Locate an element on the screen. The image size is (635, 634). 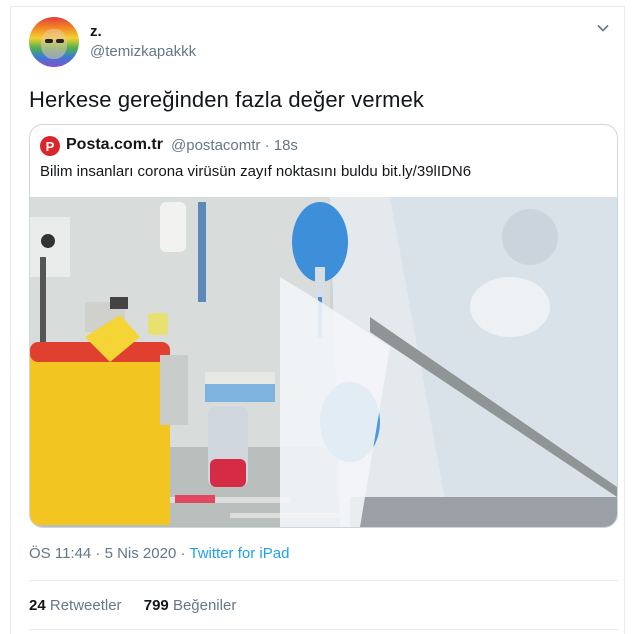
likes-stat: 799 Beğeniler is located at coordinates (190, 605).